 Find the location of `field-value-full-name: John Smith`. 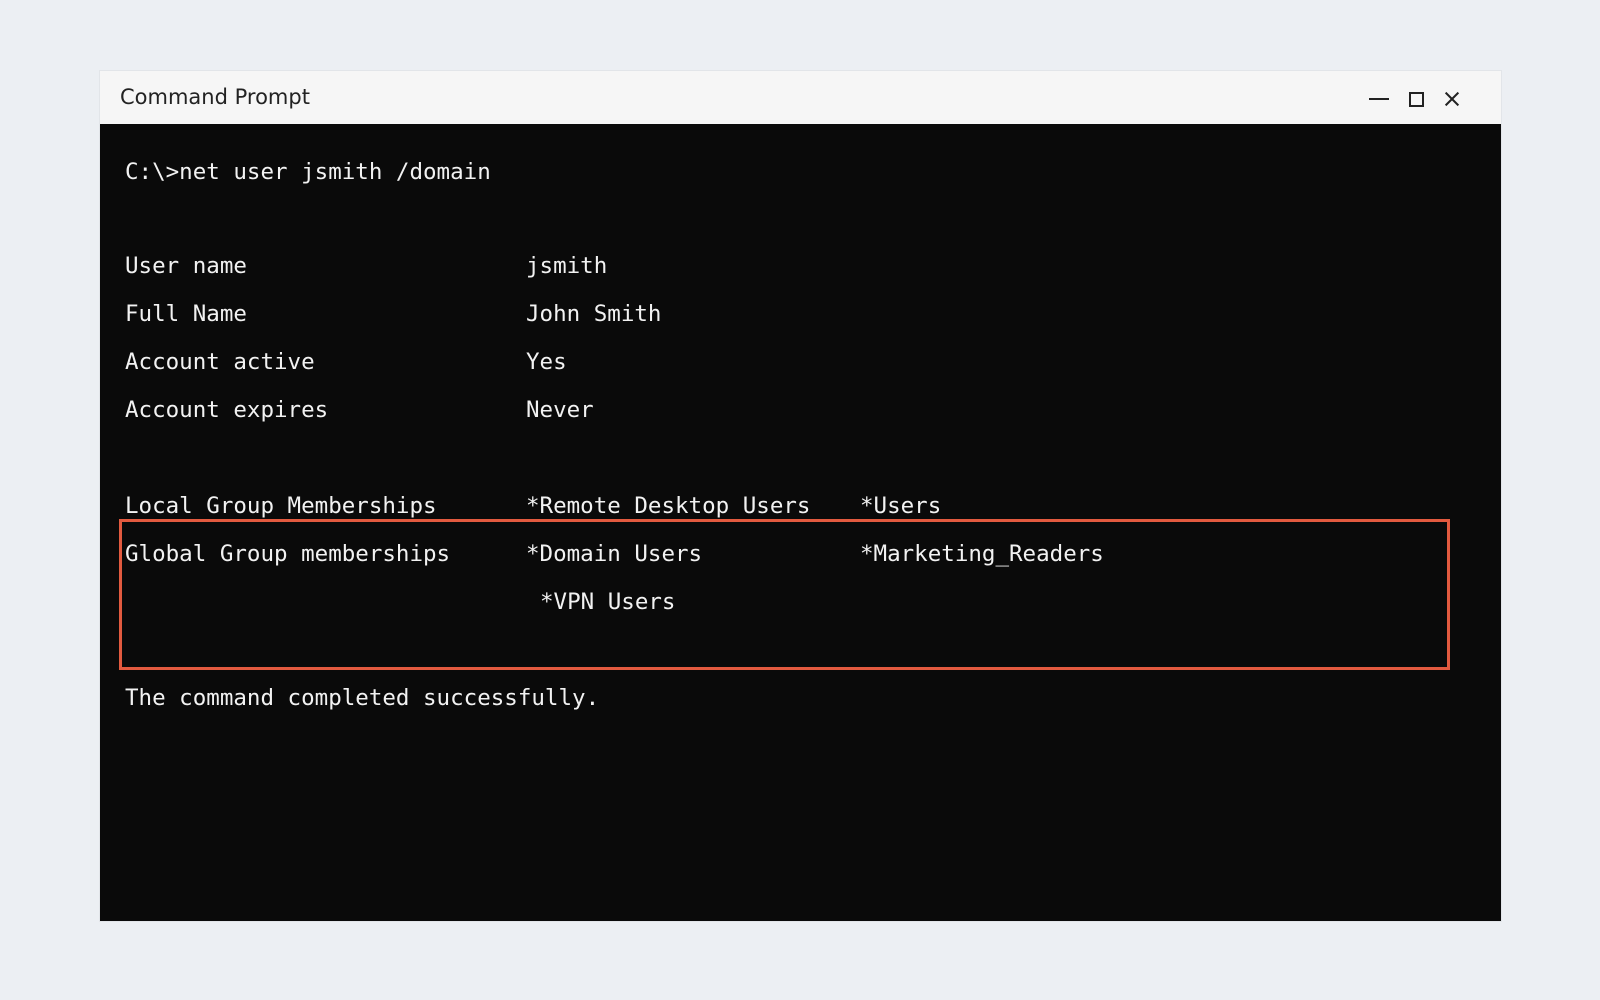

field-value-full-name: John Smith is located at coordinates (594, 314).